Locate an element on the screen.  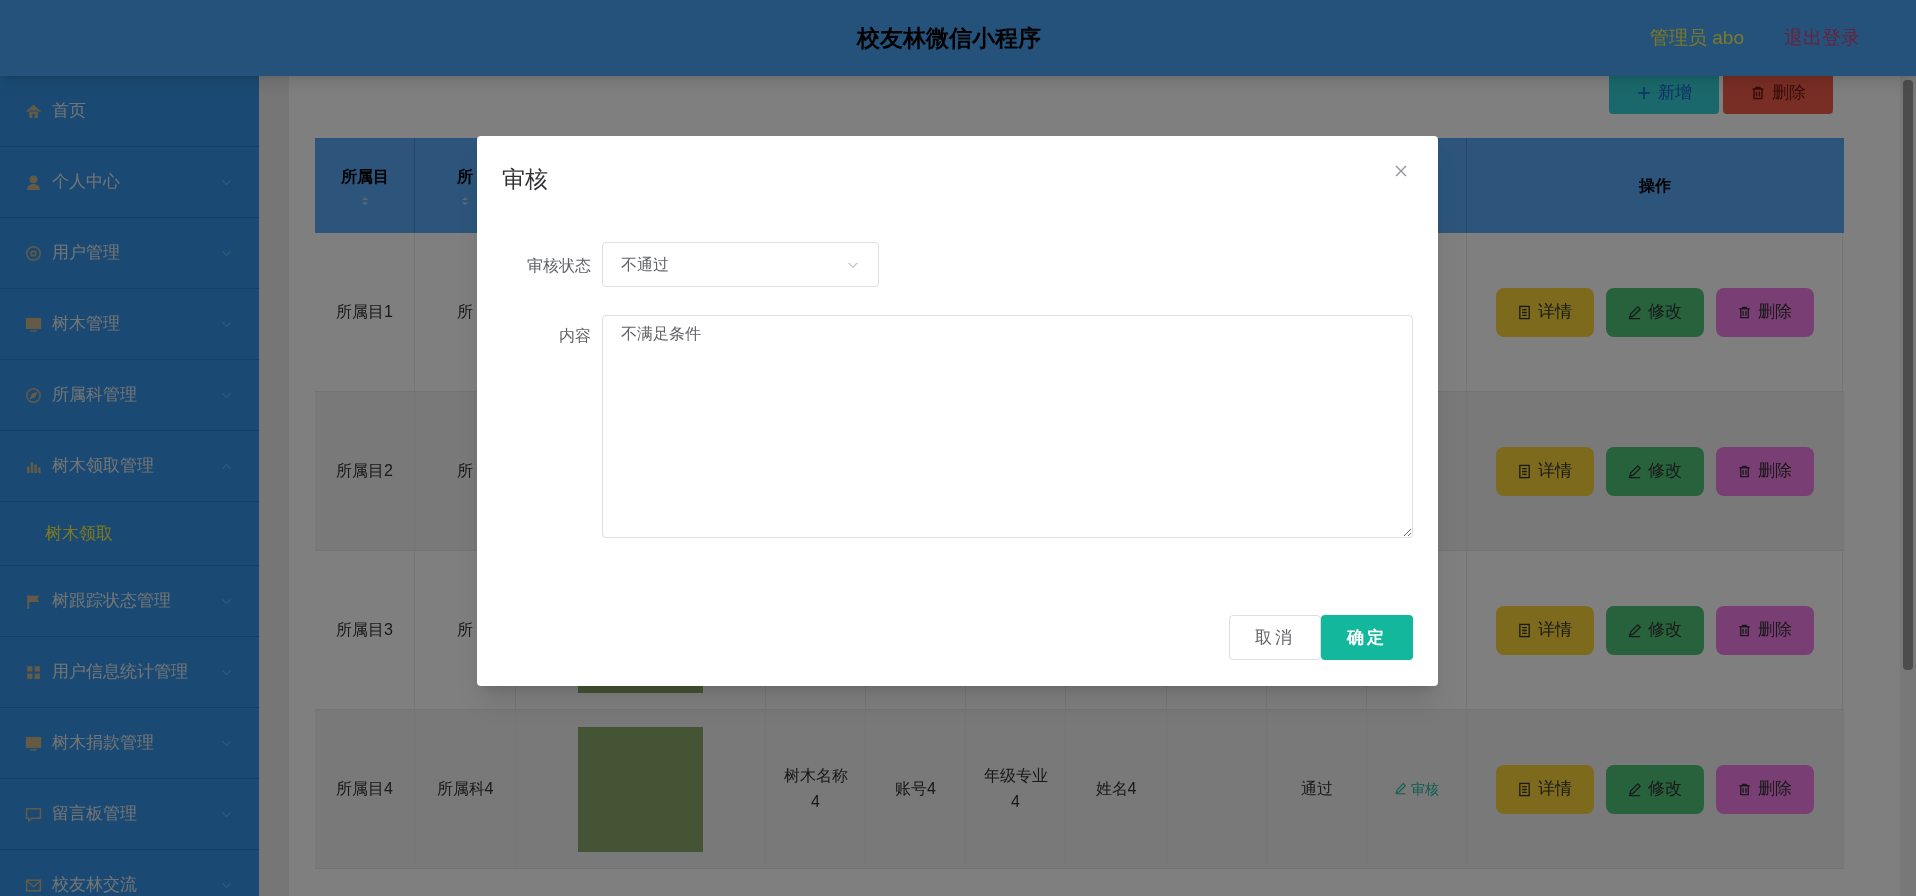
table-cell-text: 所属科4 is located at coordinates (465, 789).